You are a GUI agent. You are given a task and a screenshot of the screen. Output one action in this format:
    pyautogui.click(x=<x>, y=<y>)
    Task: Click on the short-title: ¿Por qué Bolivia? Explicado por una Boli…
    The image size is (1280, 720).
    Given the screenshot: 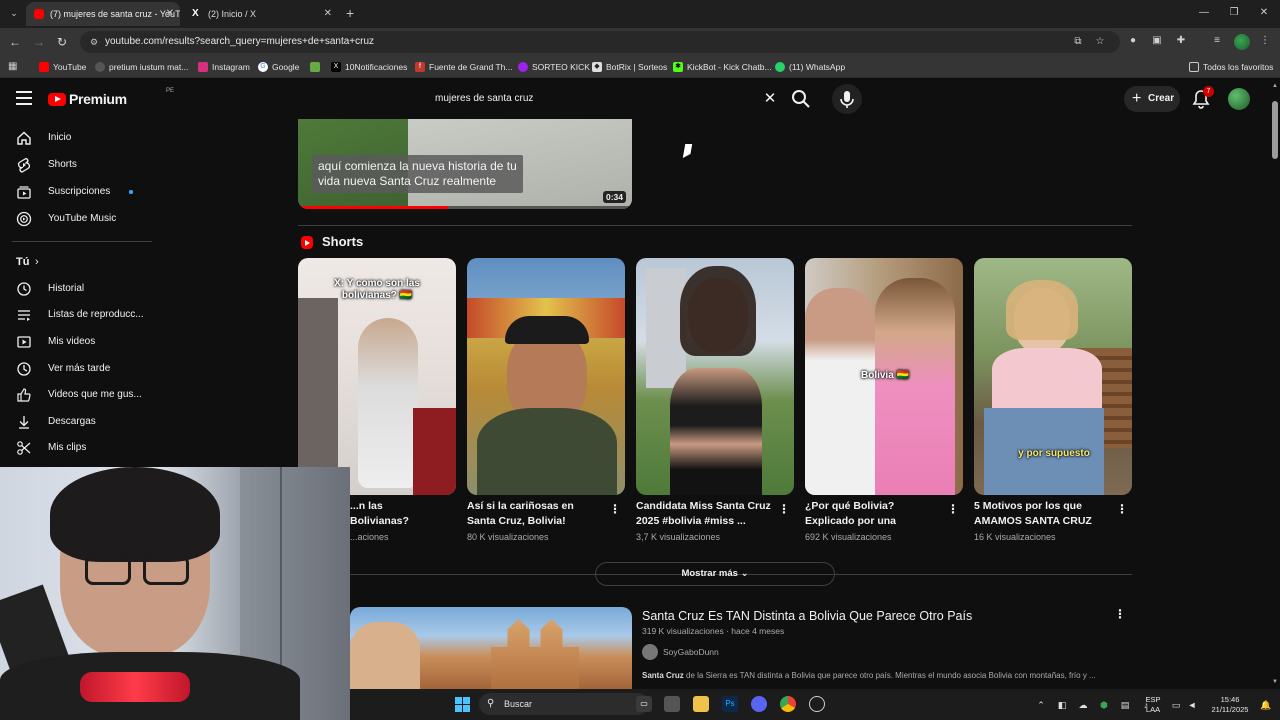 What is the action you would take?
    pyautogui.click(x=873, y=514)
    